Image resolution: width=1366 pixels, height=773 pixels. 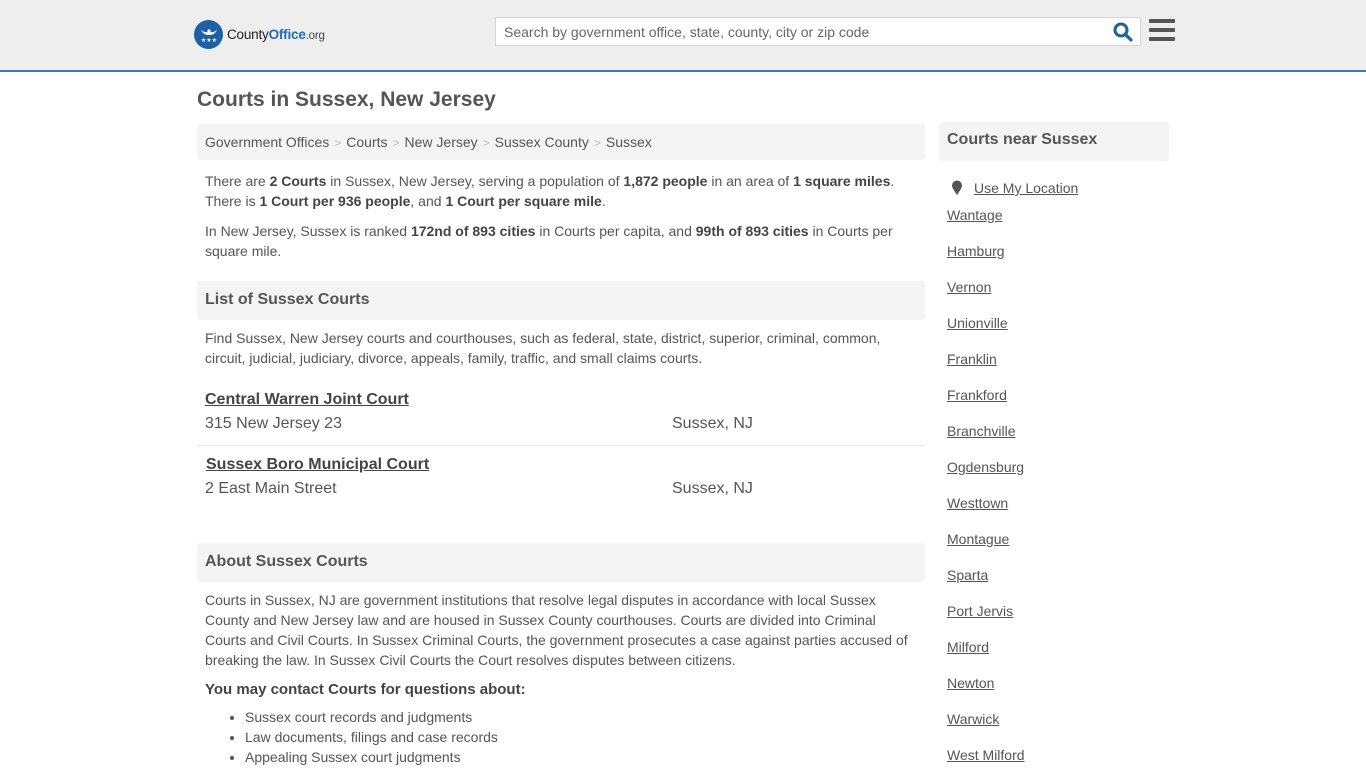 What do you see at coordinates (968, 647) in the screenshot?
I see `nearby-place-link: Milford` at bounding box center [968, 647].